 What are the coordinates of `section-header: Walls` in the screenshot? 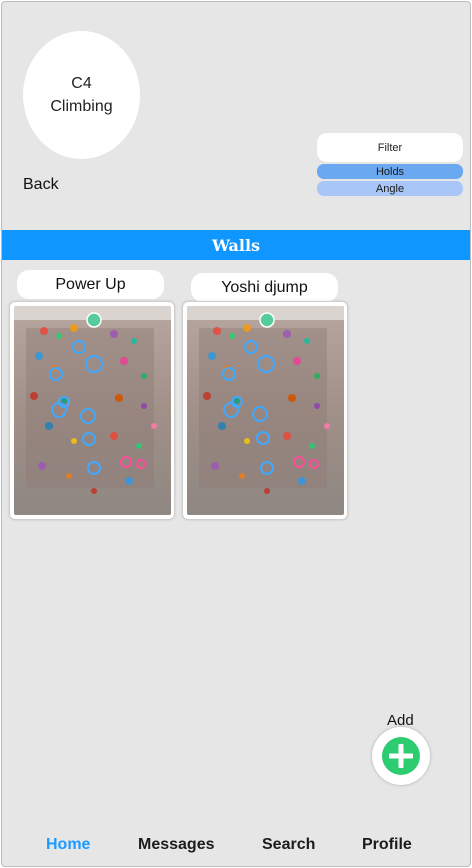 It's located at (236, 245).